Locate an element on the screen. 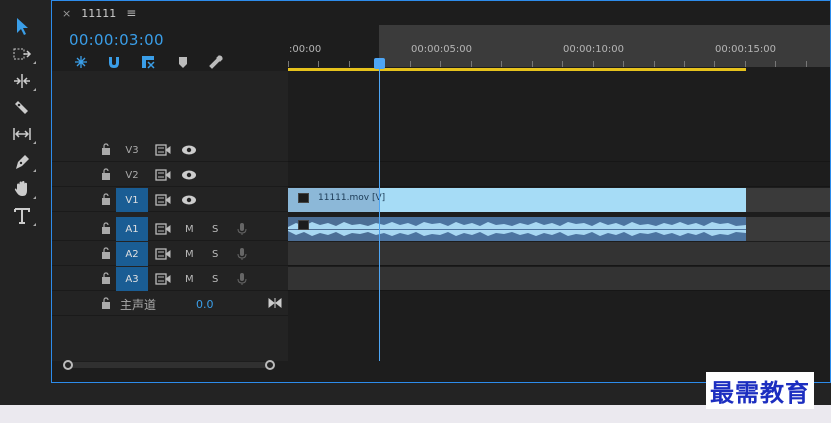 The width and height of the screenshot is (831, 423). pen-tool-button is located at coordinates (22, 162).